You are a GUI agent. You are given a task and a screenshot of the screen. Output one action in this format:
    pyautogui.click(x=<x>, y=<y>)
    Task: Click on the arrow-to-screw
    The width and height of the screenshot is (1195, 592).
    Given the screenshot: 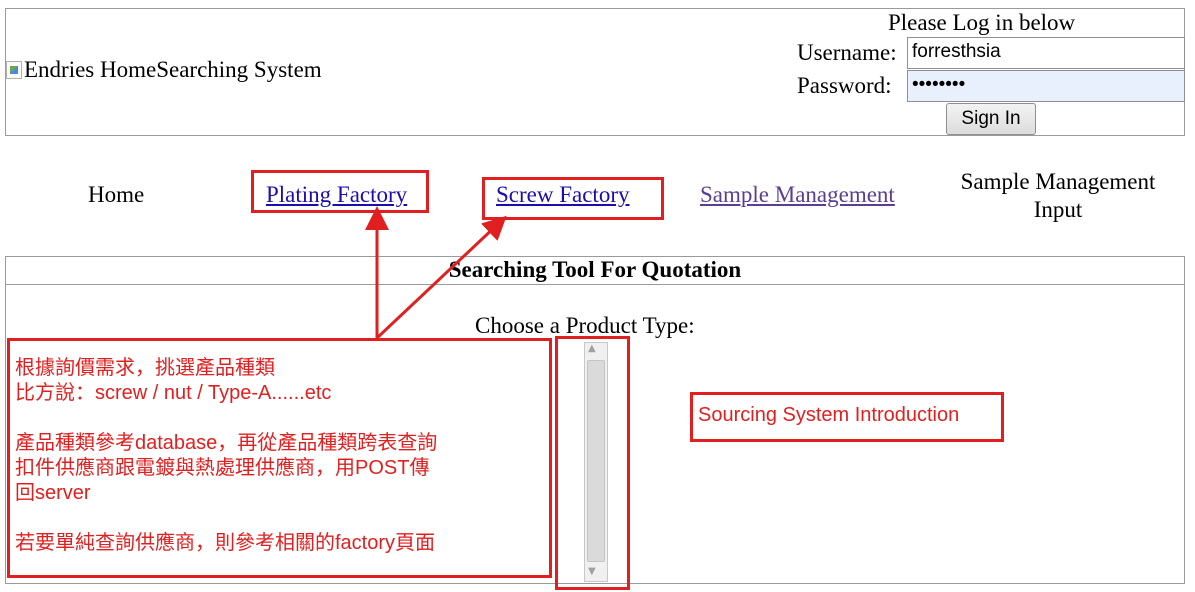 What is the action you would take?
    pyautogui.click(x=441, y=277)
    